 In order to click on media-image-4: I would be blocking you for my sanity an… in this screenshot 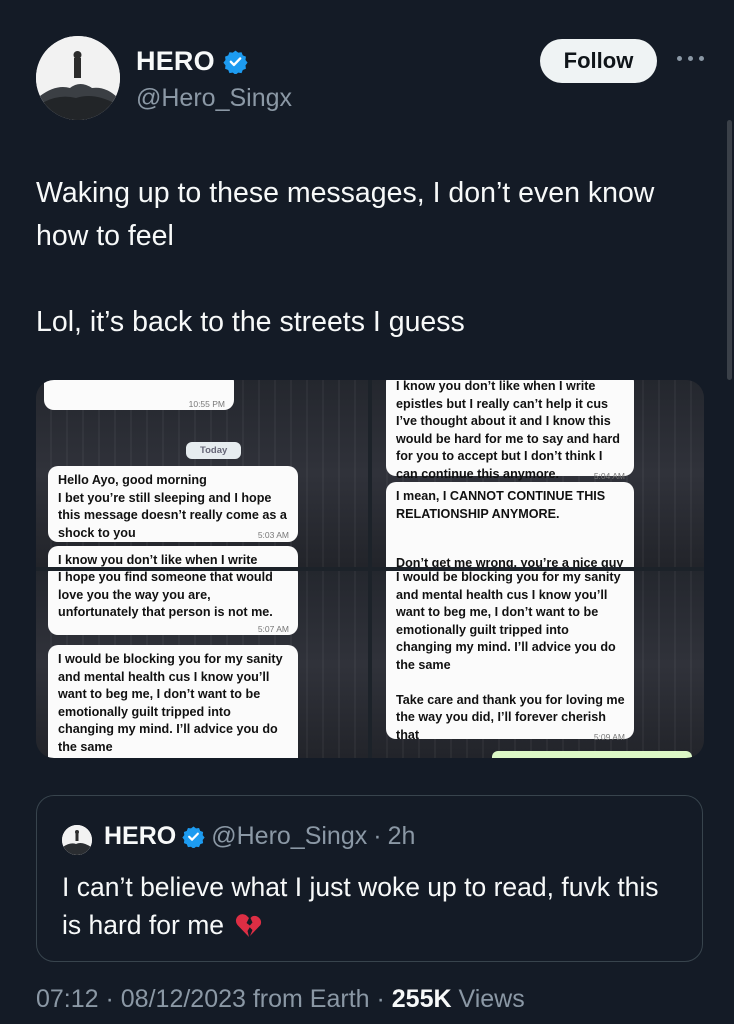, I will do `click(538, 664)`.